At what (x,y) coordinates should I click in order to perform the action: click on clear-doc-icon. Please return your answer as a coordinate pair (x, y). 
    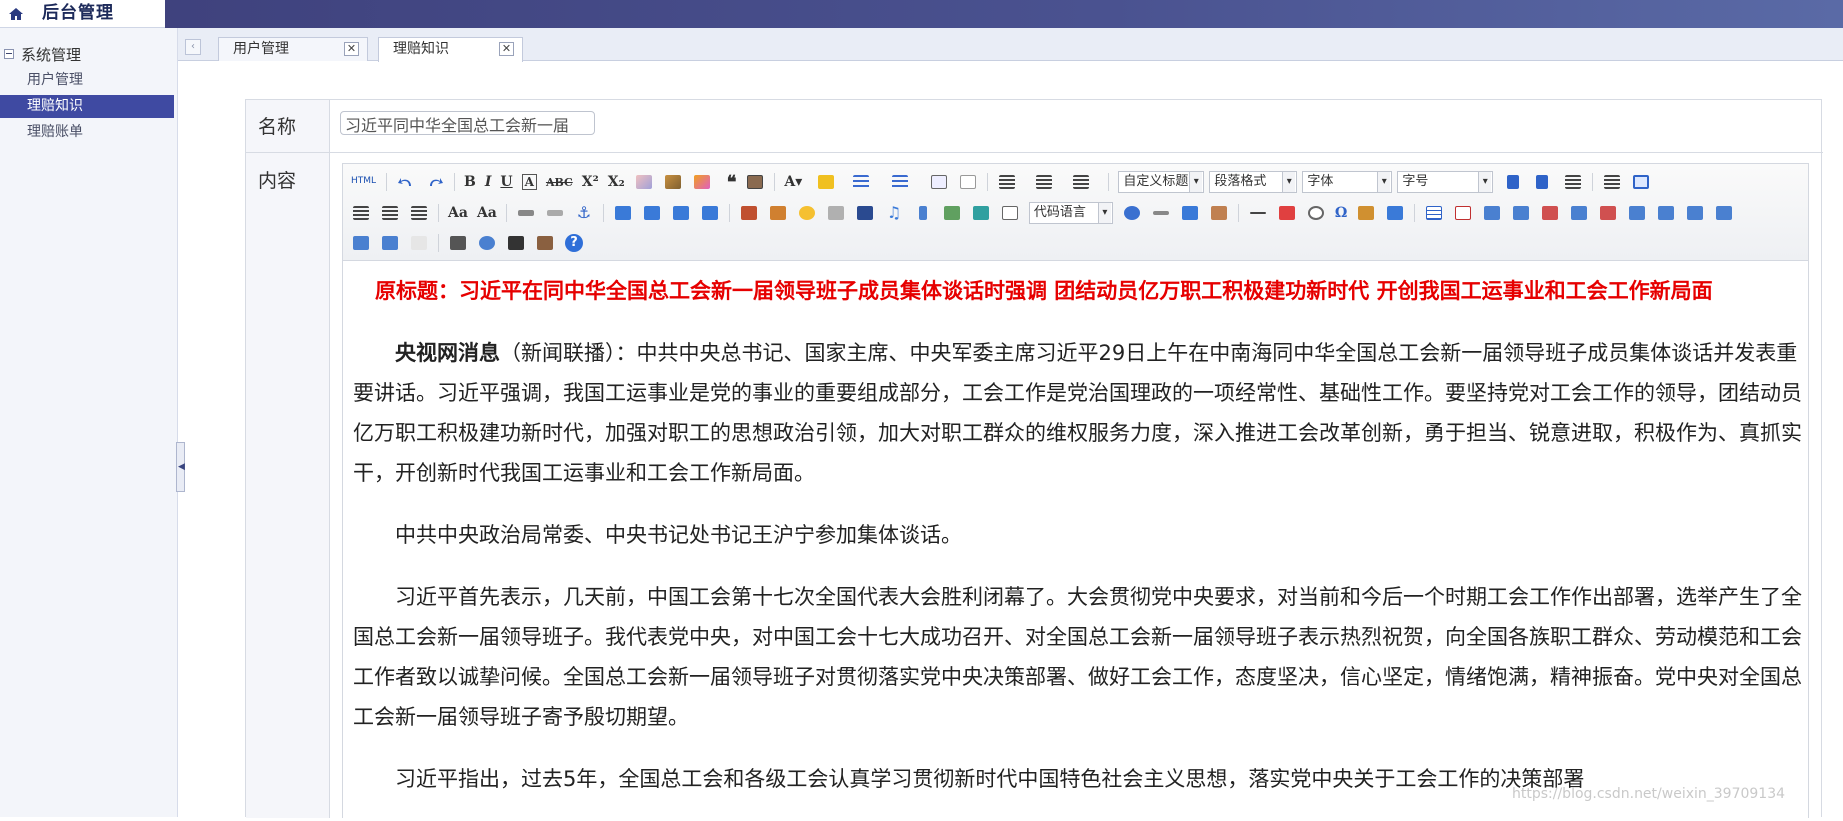
    Looking at the image, I should click on (968, 182).